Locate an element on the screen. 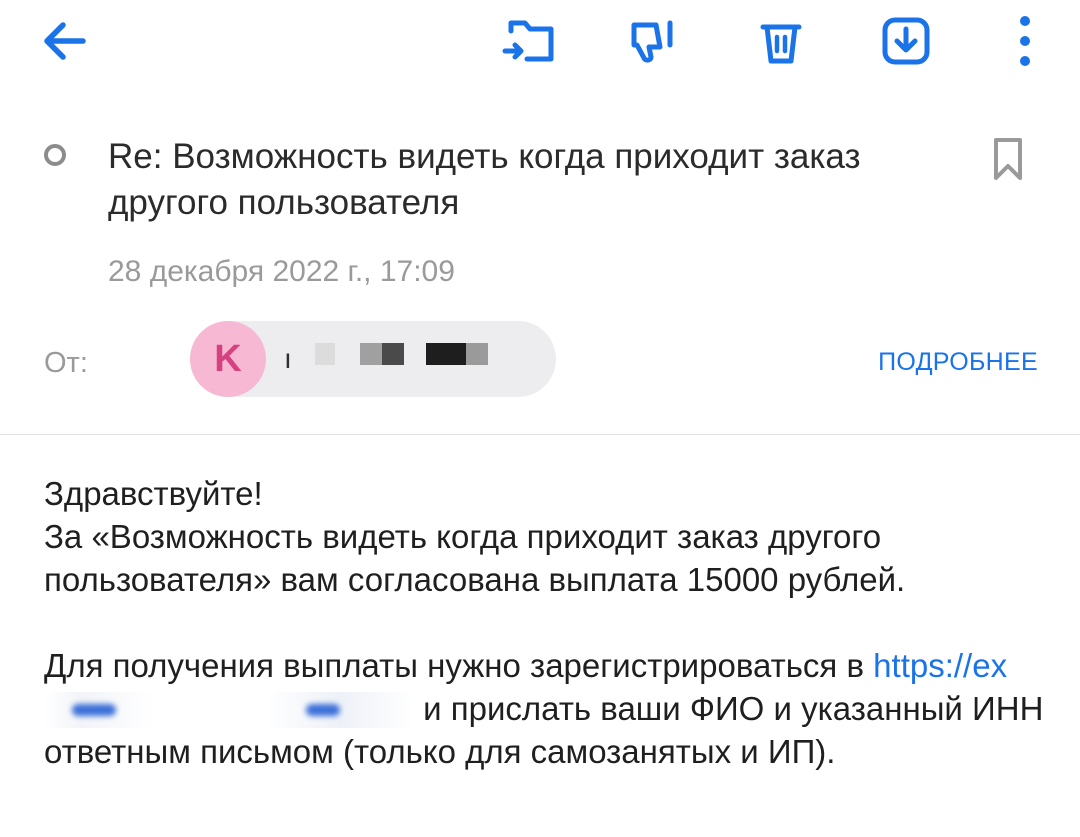  unread-status-icon is located at coordinates (55, 155).